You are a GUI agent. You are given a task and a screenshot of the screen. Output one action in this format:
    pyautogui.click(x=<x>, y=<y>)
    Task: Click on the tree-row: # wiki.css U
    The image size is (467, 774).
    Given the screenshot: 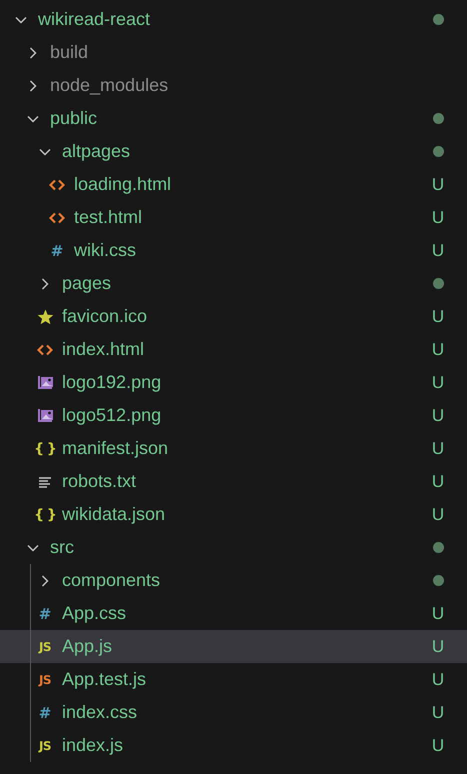 What is the action you would take?
    pyautogui.click(x=233, y=250)
    